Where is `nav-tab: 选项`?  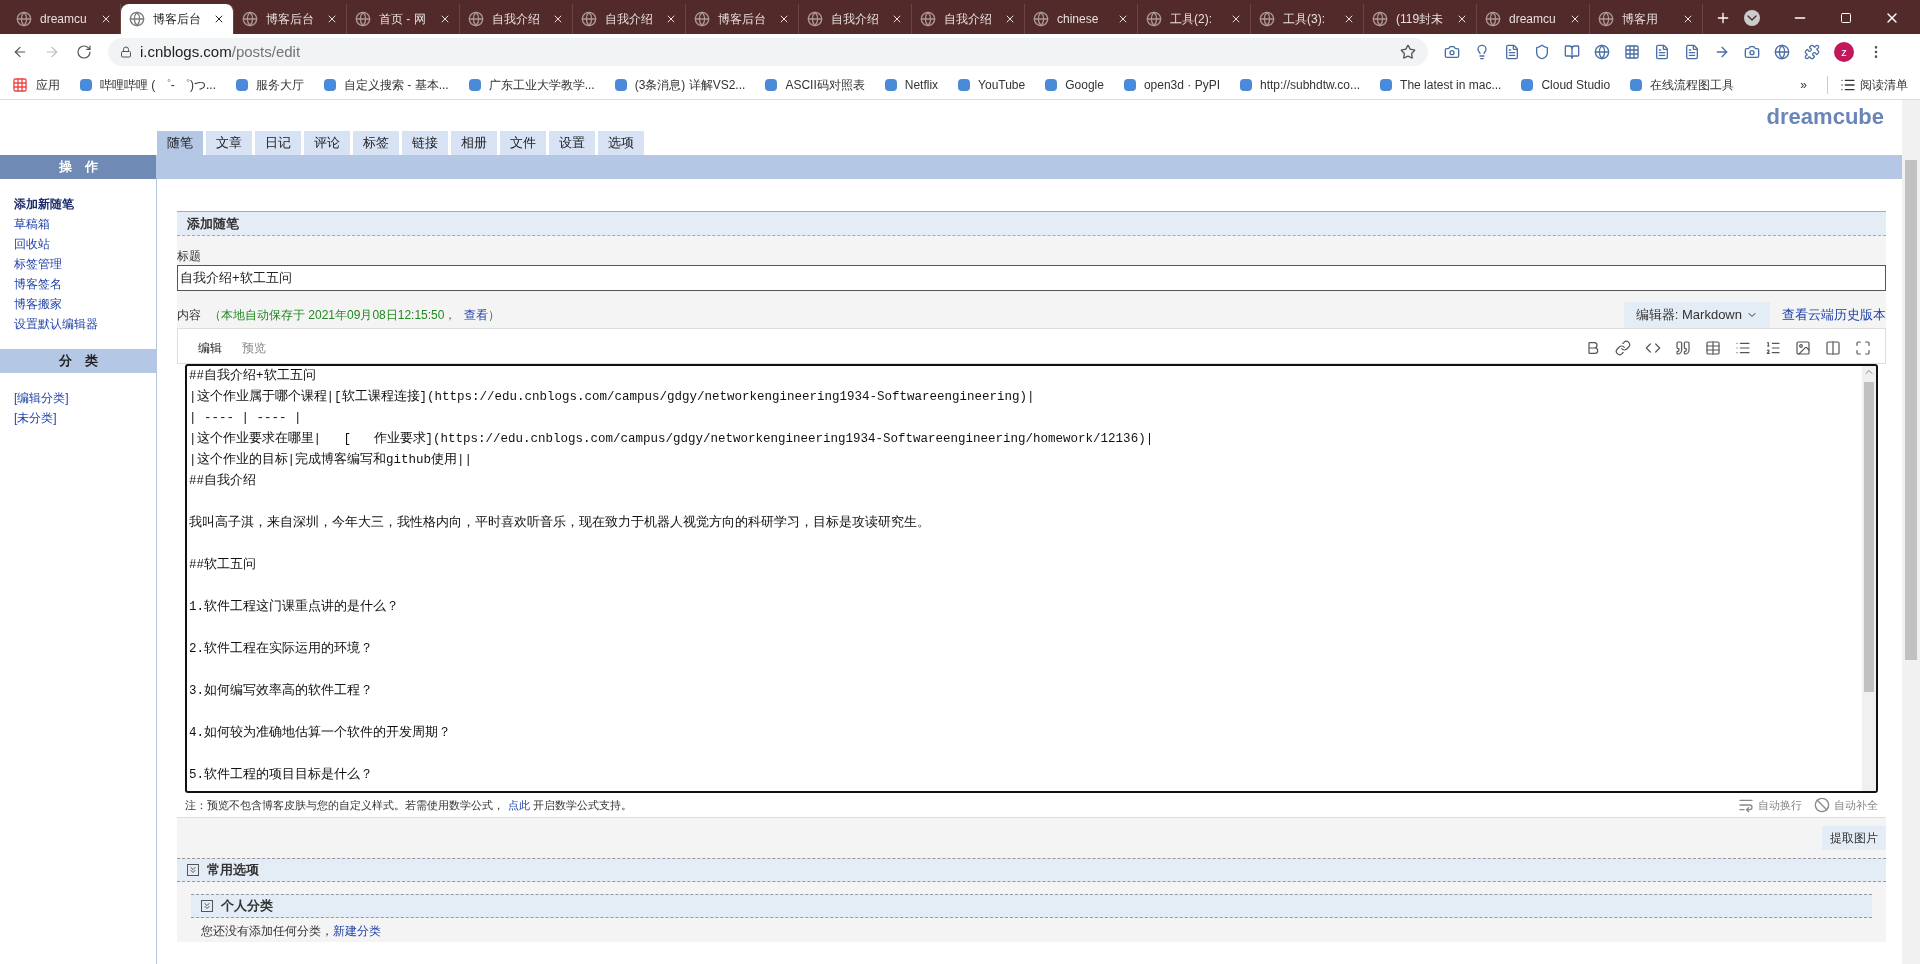 nav-tab: 选项 is located at coordinates (621, 143).